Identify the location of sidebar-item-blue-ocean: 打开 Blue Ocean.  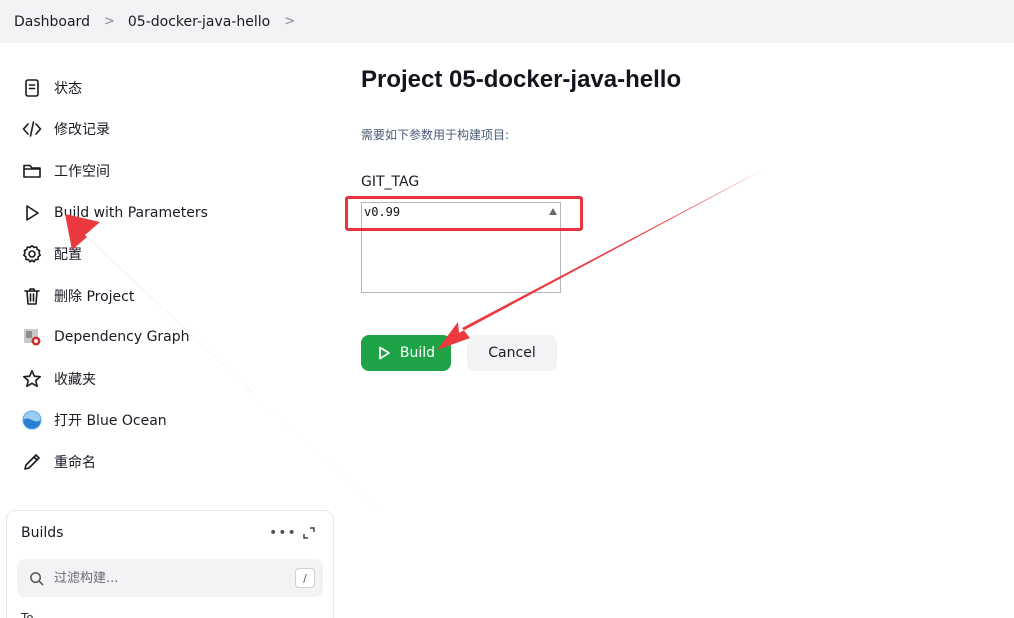
(93, 420).